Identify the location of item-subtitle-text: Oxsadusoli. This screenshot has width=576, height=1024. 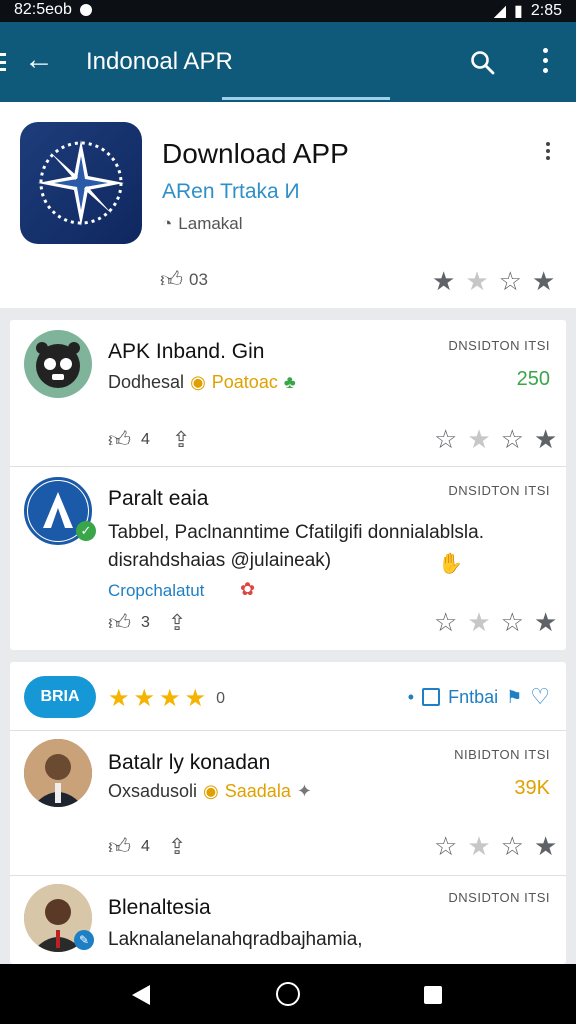
(153, 791).